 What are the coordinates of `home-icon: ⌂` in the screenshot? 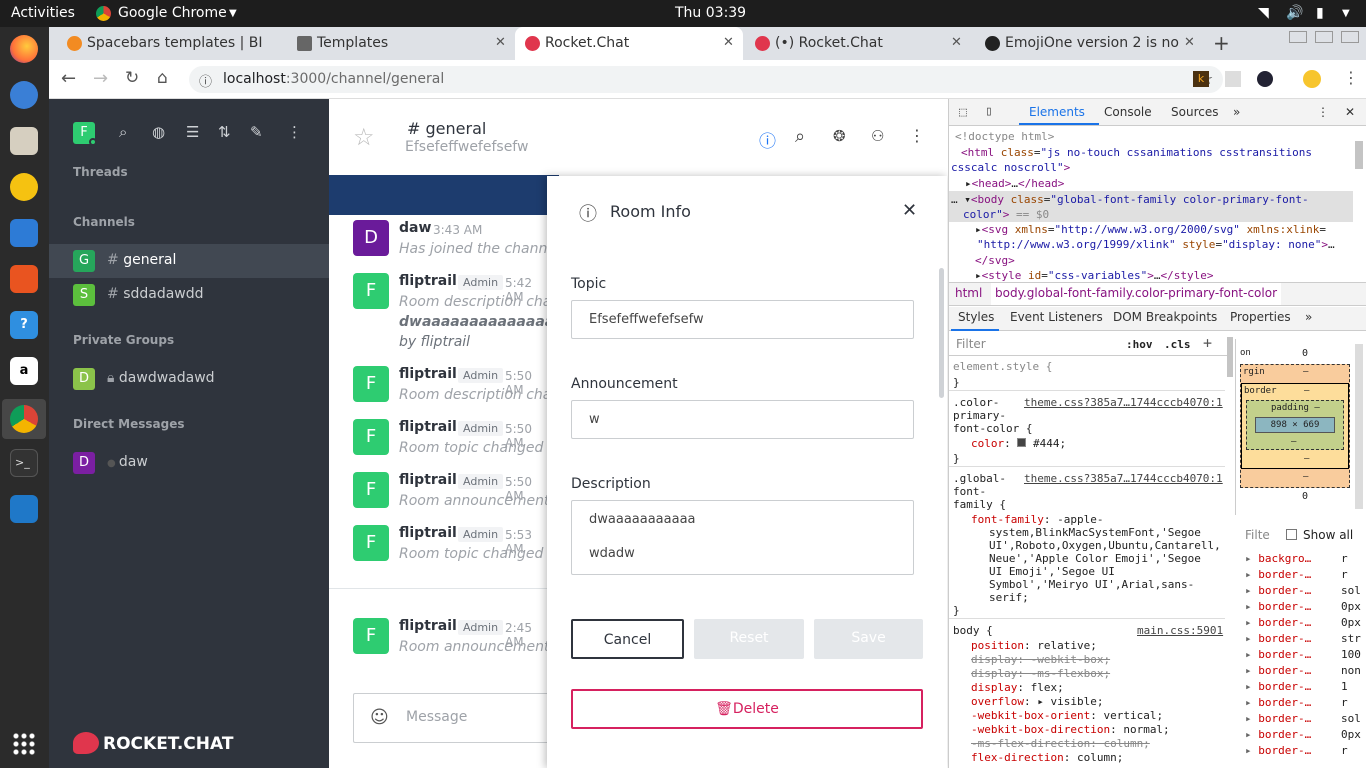 It's located at (162, 78).